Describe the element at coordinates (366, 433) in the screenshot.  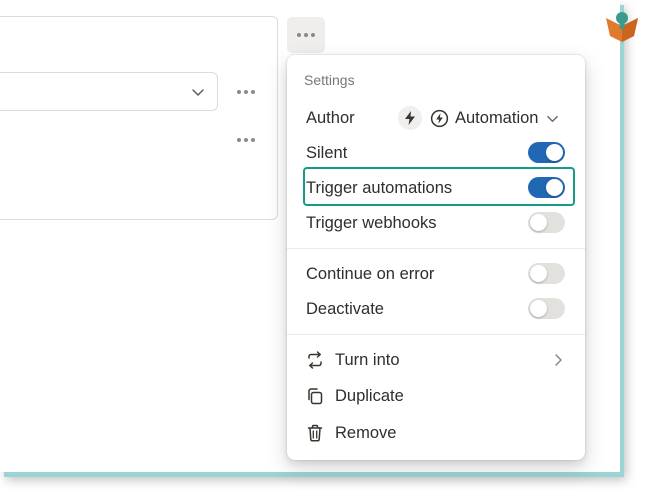
I see `remove-label: Remove` at that location.